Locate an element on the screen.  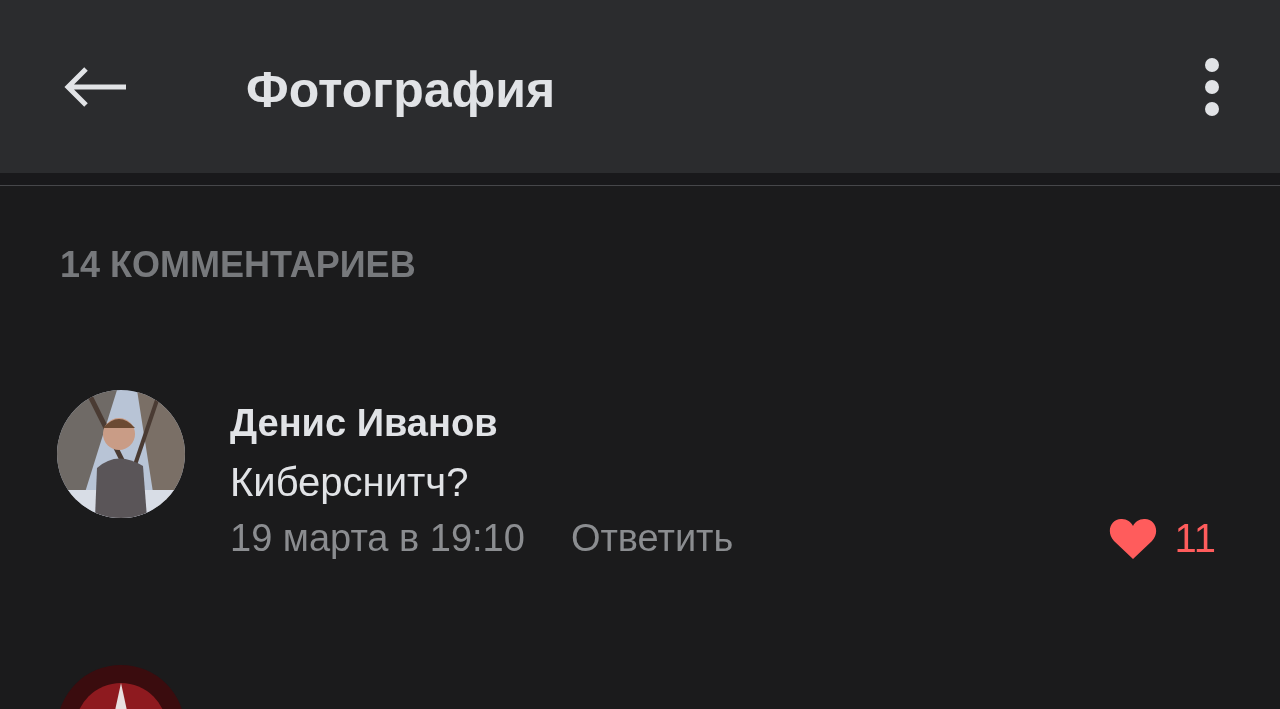
comment-text: Киберснитч? is located at coordinates (350, 482).